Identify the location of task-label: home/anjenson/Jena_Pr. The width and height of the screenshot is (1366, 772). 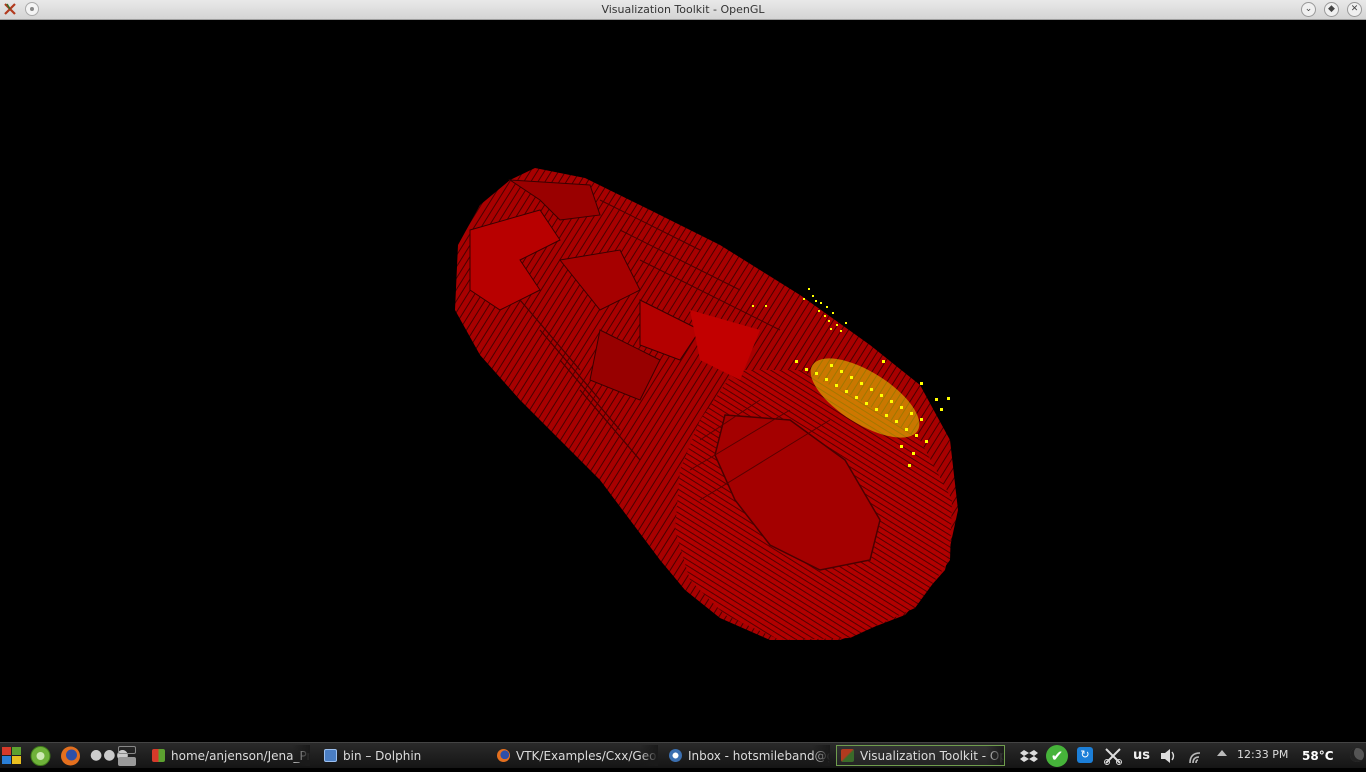
(240, 755).